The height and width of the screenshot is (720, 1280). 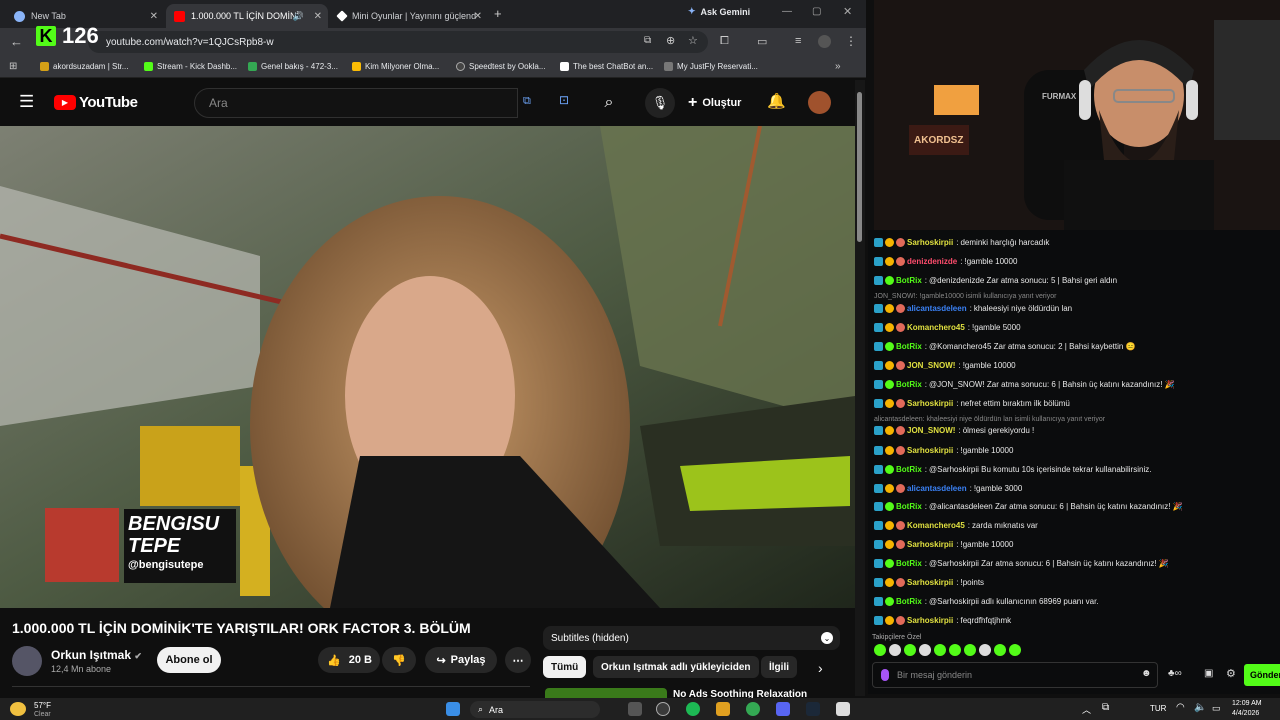 What do you see at coordinates (1175, 673) in the screenshot?
I see `gift-icon: ♣∞` at bounding box center [1175, 673].